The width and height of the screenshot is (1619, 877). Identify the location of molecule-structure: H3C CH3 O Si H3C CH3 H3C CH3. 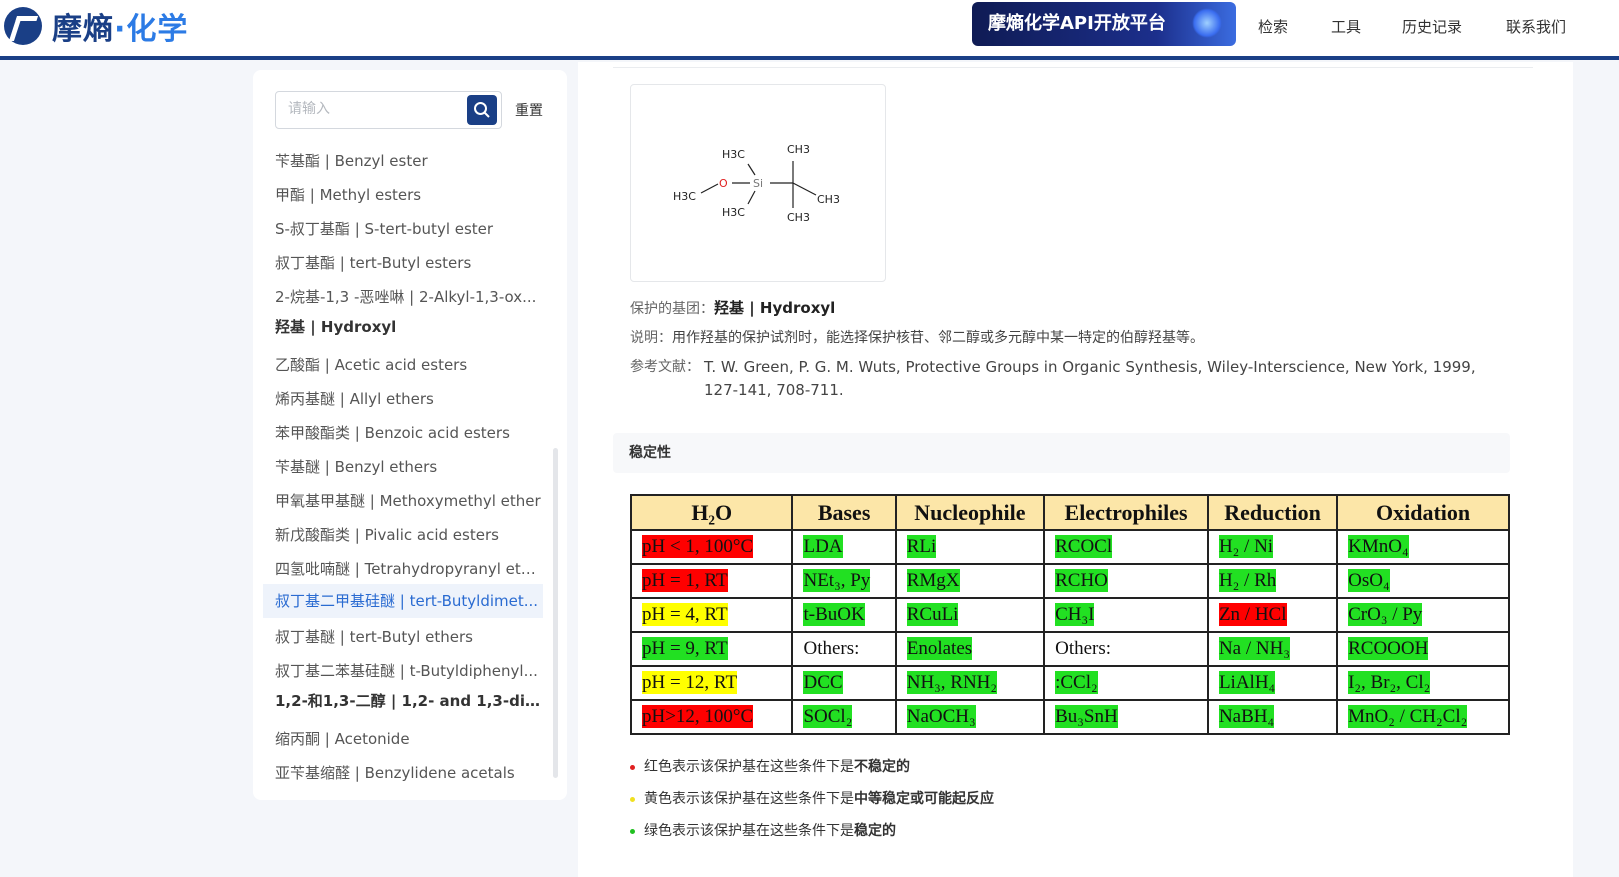
(756, 183).